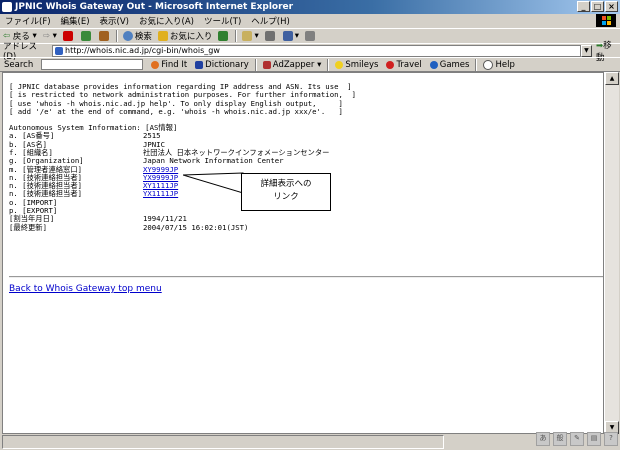  What do you see at coordinates (191, 37) in the screenshot?
I see `favorites-label: お気に入り` at bounding box center [191, 37].